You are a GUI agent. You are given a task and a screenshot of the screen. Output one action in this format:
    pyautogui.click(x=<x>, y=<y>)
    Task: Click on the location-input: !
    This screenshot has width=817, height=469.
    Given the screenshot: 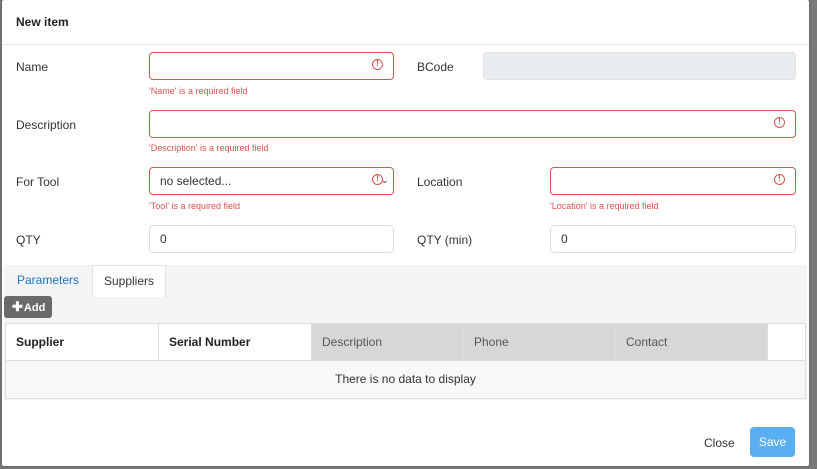 What is the action you would take?
    pyautogui.click(x=673, y=181)
    